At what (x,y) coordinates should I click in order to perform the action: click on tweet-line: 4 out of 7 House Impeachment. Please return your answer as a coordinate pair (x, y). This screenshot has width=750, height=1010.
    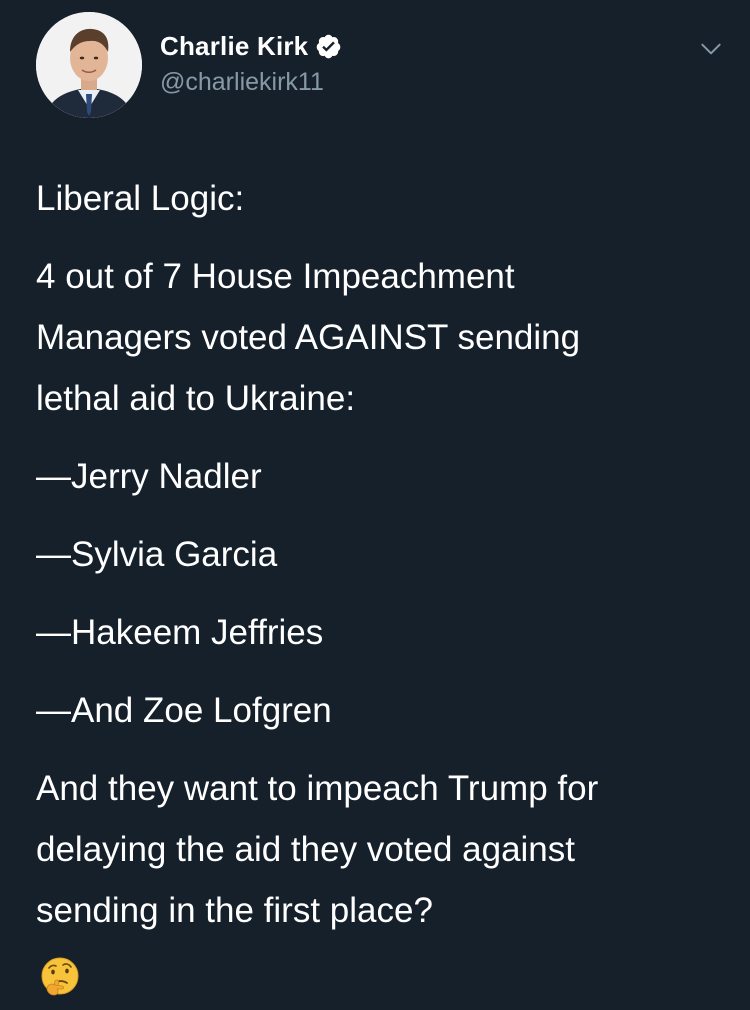
    Looking at the image, I should click on (275, 276).